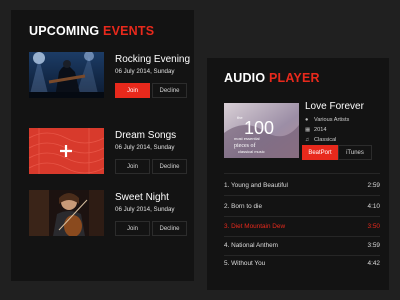 The width and height of the screenshot is (400, 300). Describe the element at coordinates (373, 185) in the screenshot. I see `track-duration: 2:59` at that location.